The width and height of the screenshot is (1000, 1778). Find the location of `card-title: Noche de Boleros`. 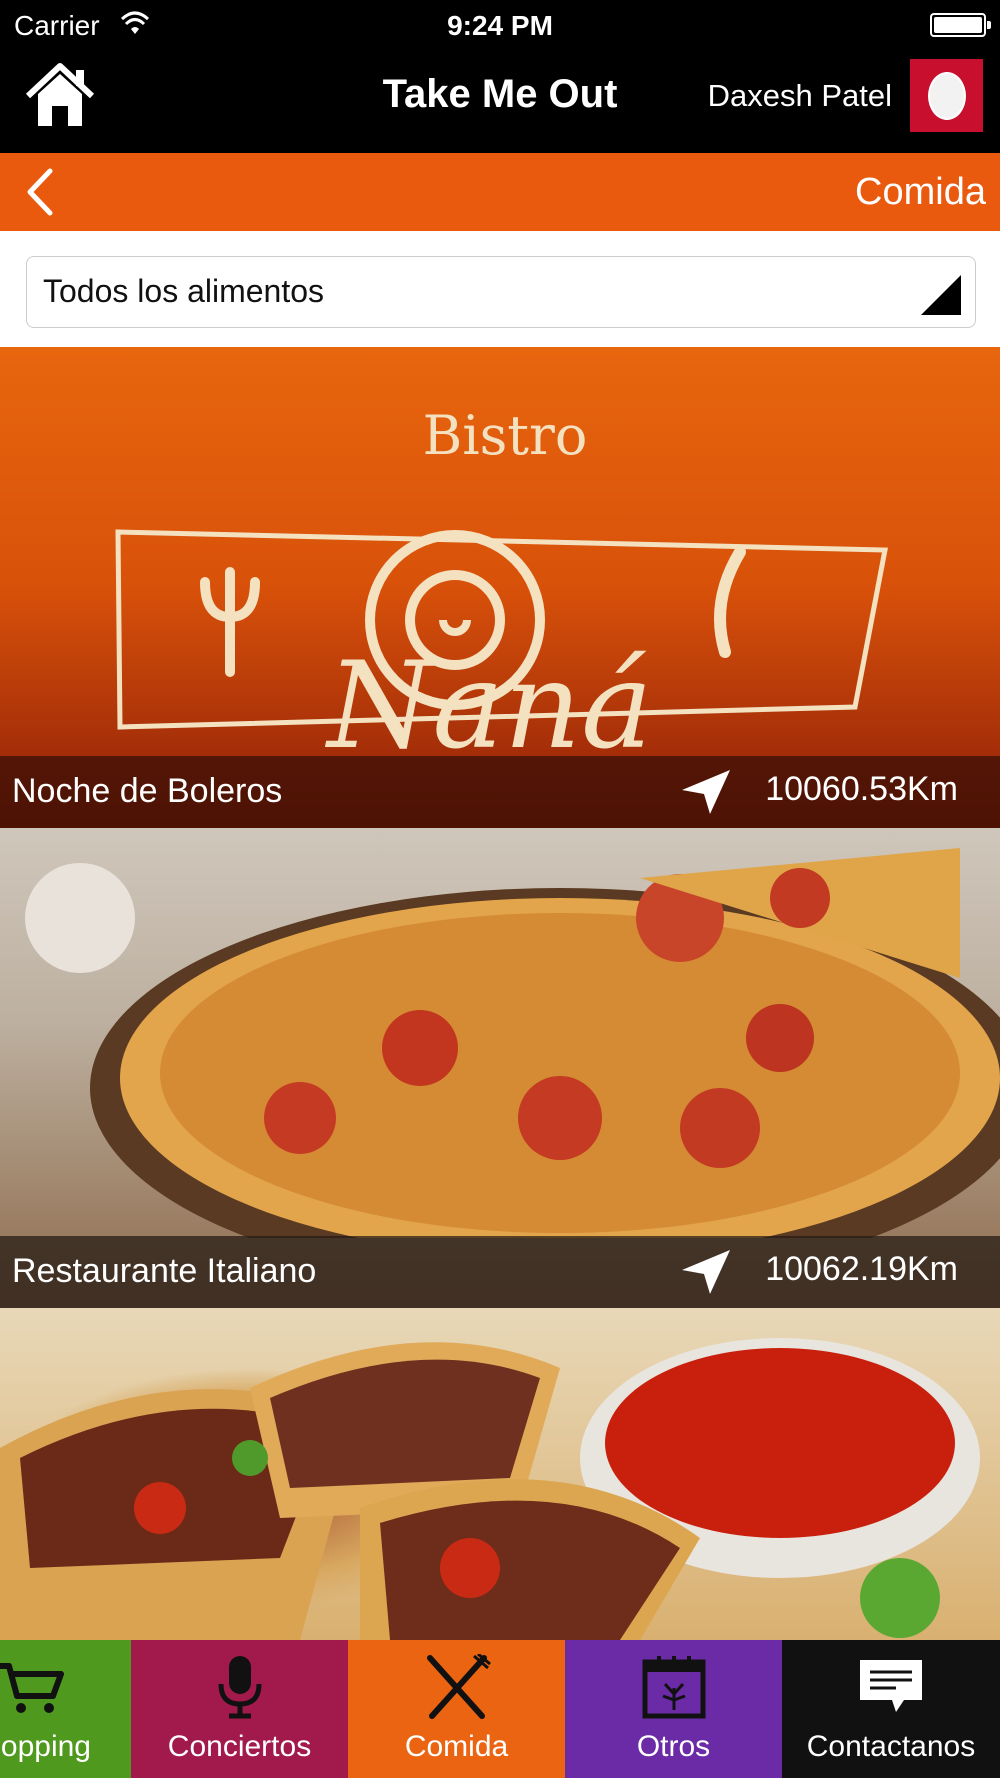

card-title: Noche de Boleros is located at coordinates (147, 791).